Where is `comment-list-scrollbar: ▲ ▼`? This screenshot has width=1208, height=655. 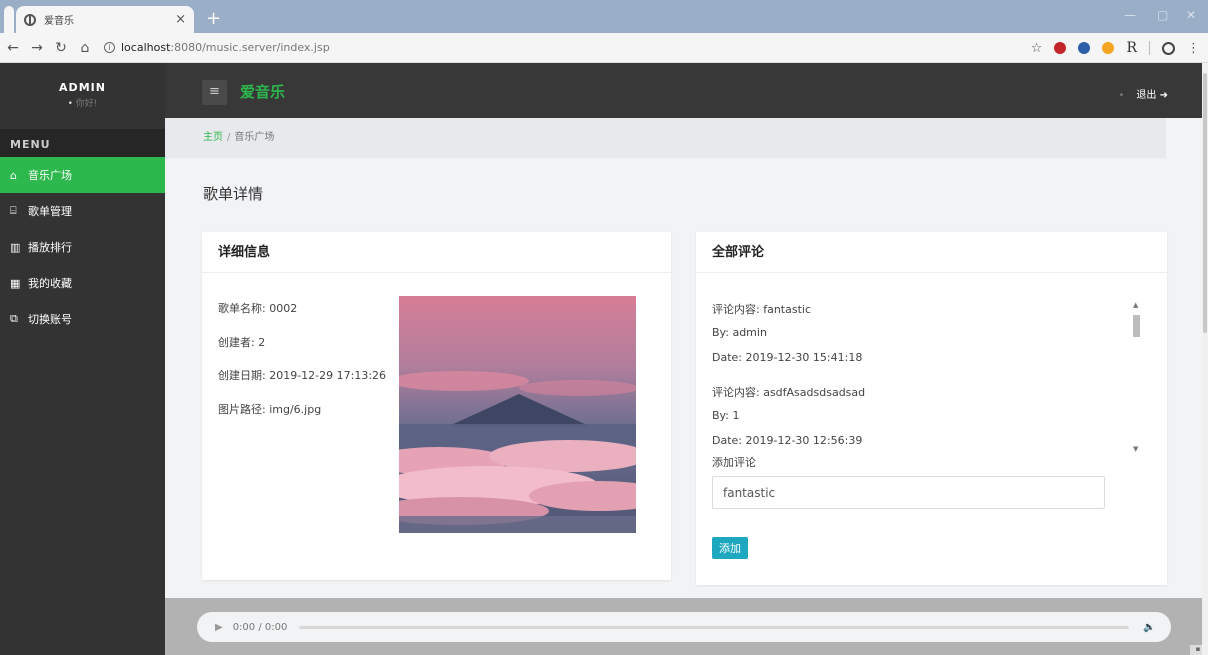 comment-list-scrollbar: ▲ ▼ is located at coordinates (1136, 377).